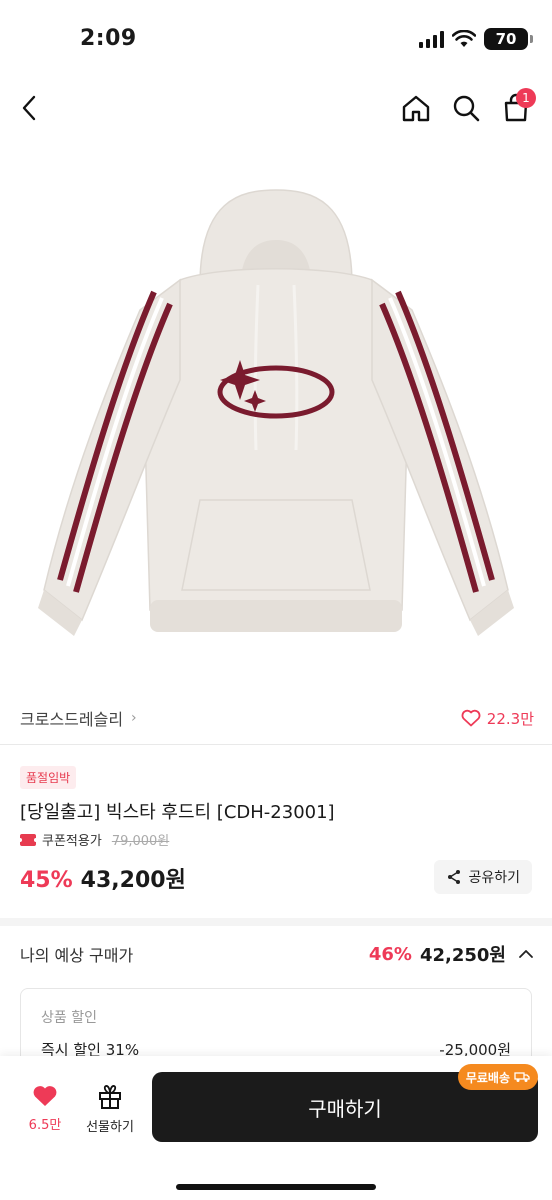 The image size is (552, 1200). Describe the element at coordinates (471, 718) in the screenshot. I see `heart-outline-icon` at that location.